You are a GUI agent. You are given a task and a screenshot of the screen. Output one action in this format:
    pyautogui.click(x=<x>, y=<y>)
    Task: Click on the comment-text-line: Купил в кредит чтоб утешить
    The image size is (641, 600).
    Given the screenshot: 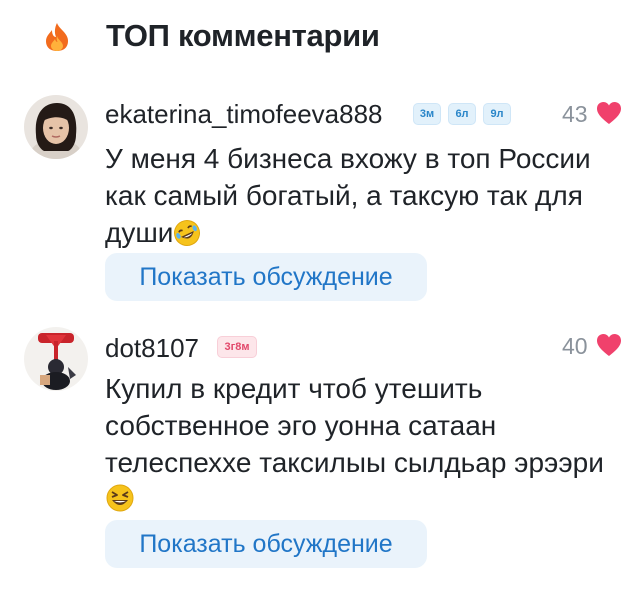 What is the action you would take?
    pyautogui.click(x=294, y=388)
    